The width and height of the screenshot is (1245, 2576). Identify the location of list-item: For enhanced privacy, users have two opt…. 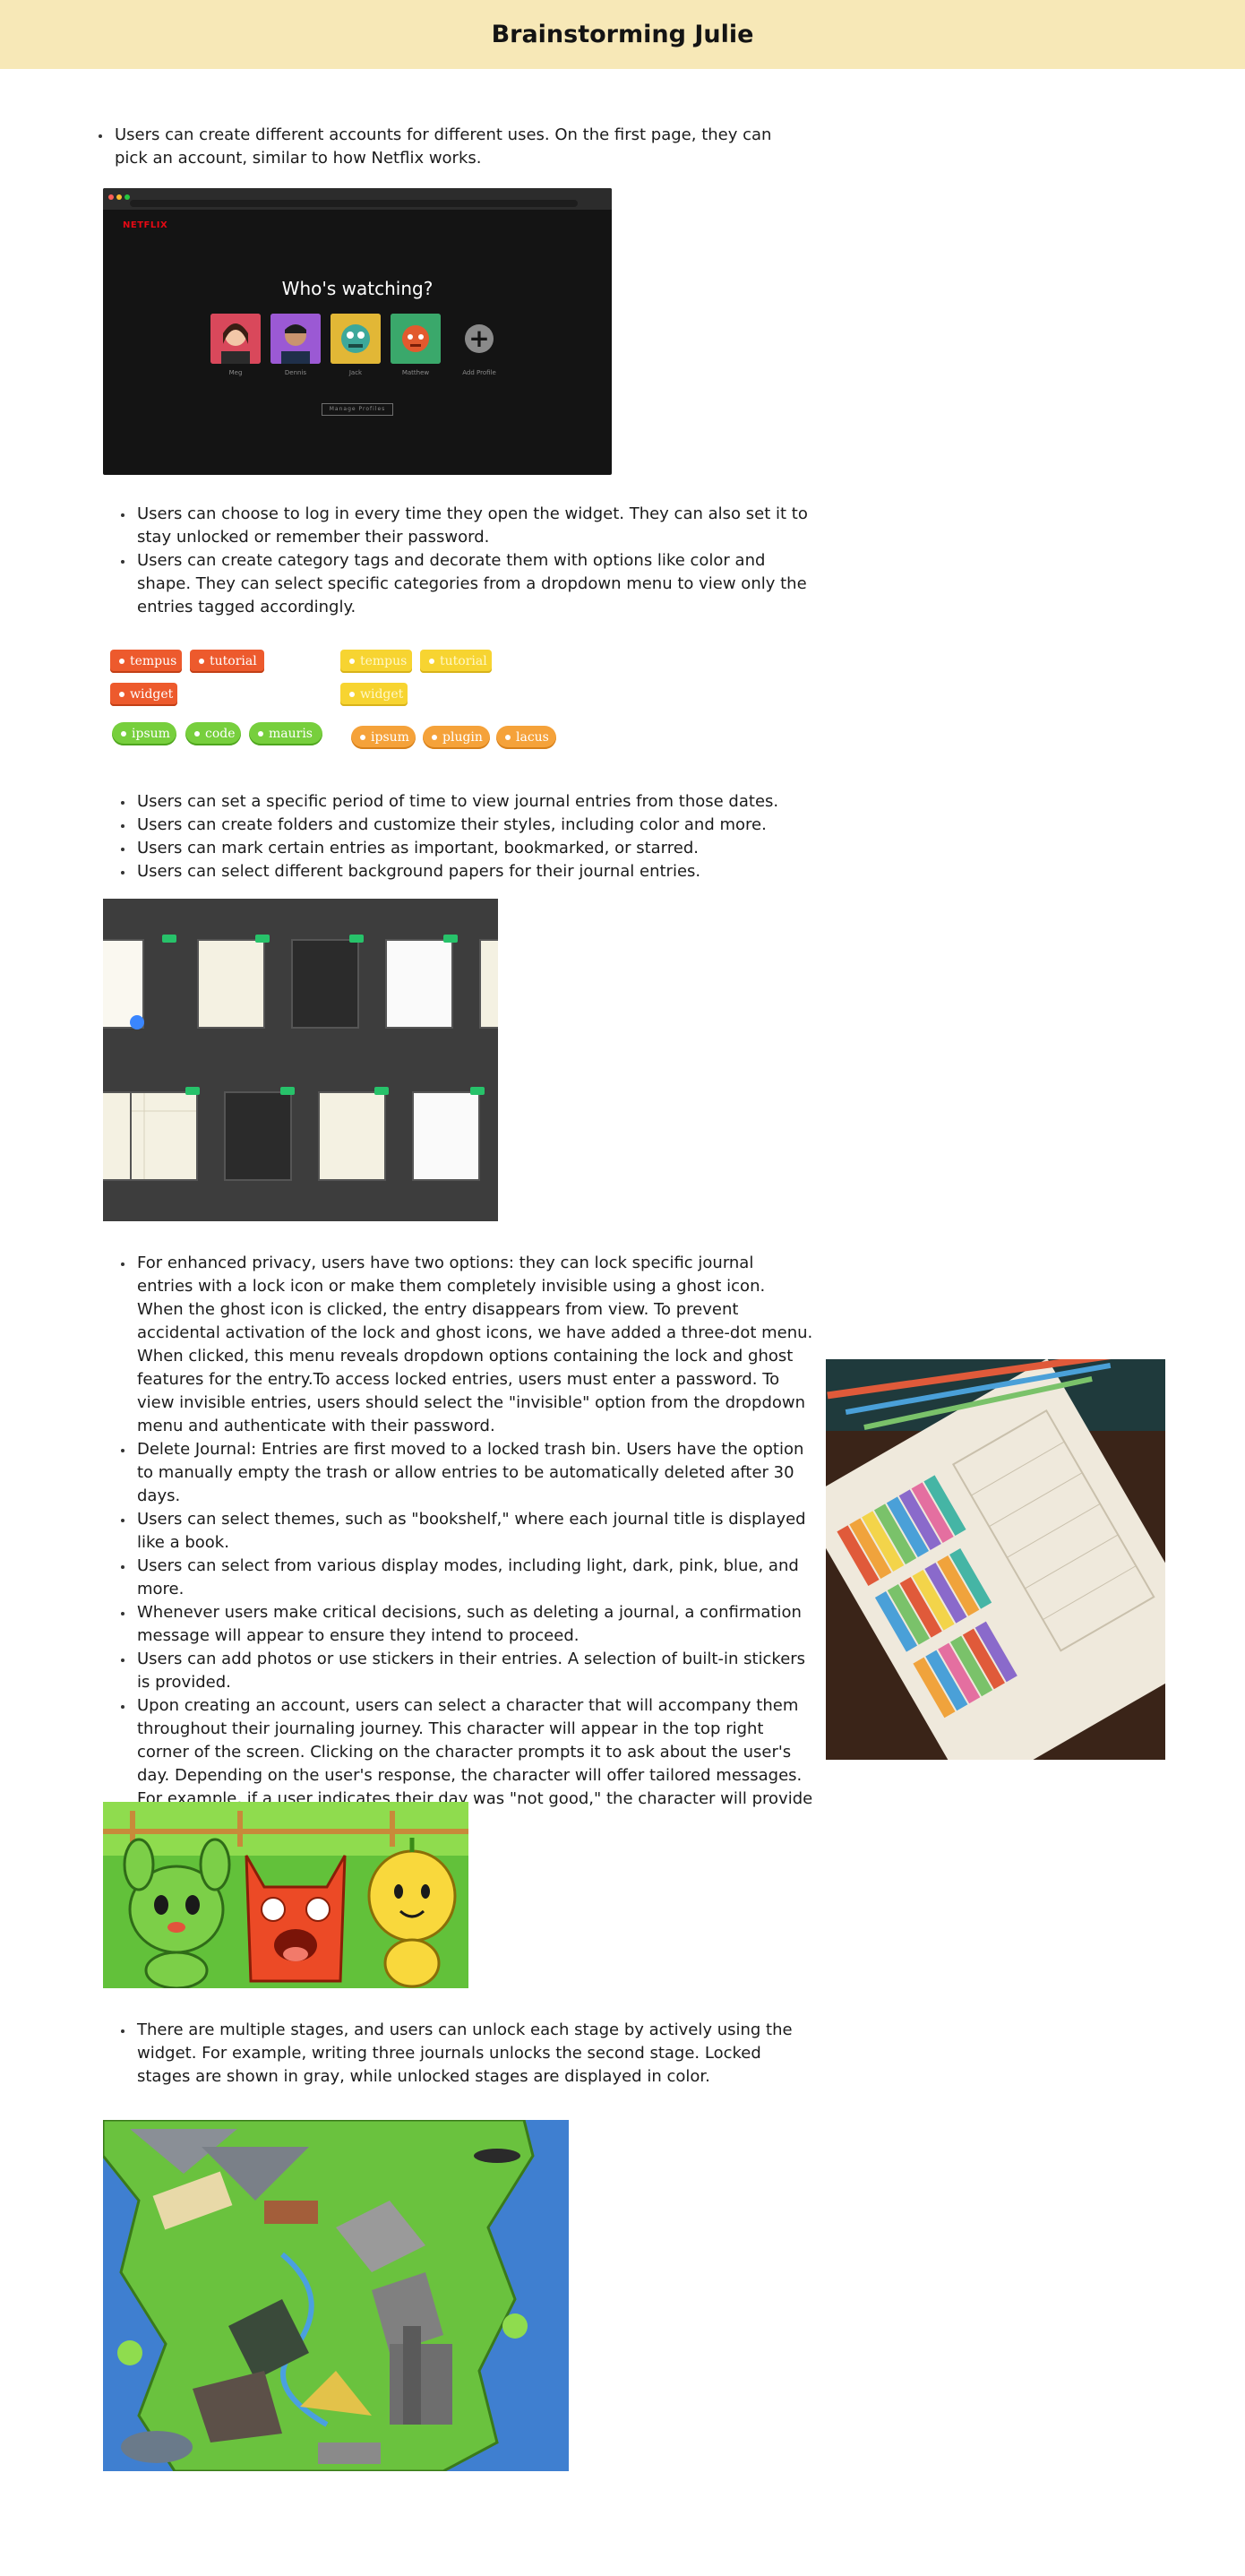
(466, 1345).